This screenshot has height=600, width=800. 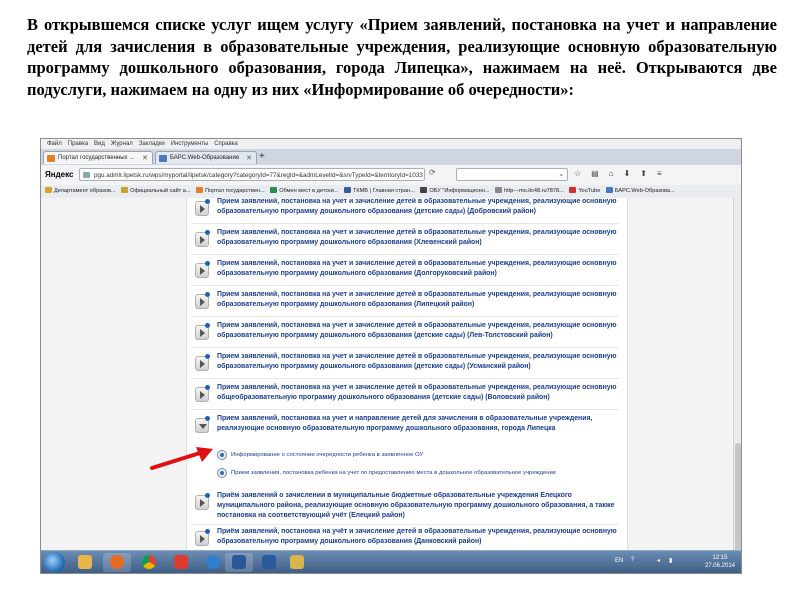 What do you see at coordinates (643, 173) in the screenshot?
I see `share-icon: ⬆` at bounding box center [643, 173].